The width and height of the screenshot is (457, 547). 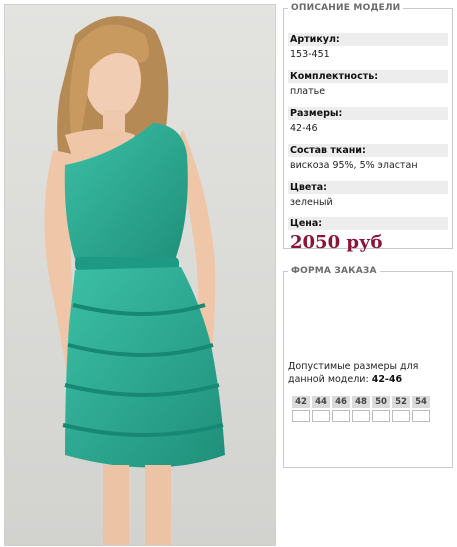 I want to click on allowed-sizes-range: 42-46, so click(x=387, y=379).